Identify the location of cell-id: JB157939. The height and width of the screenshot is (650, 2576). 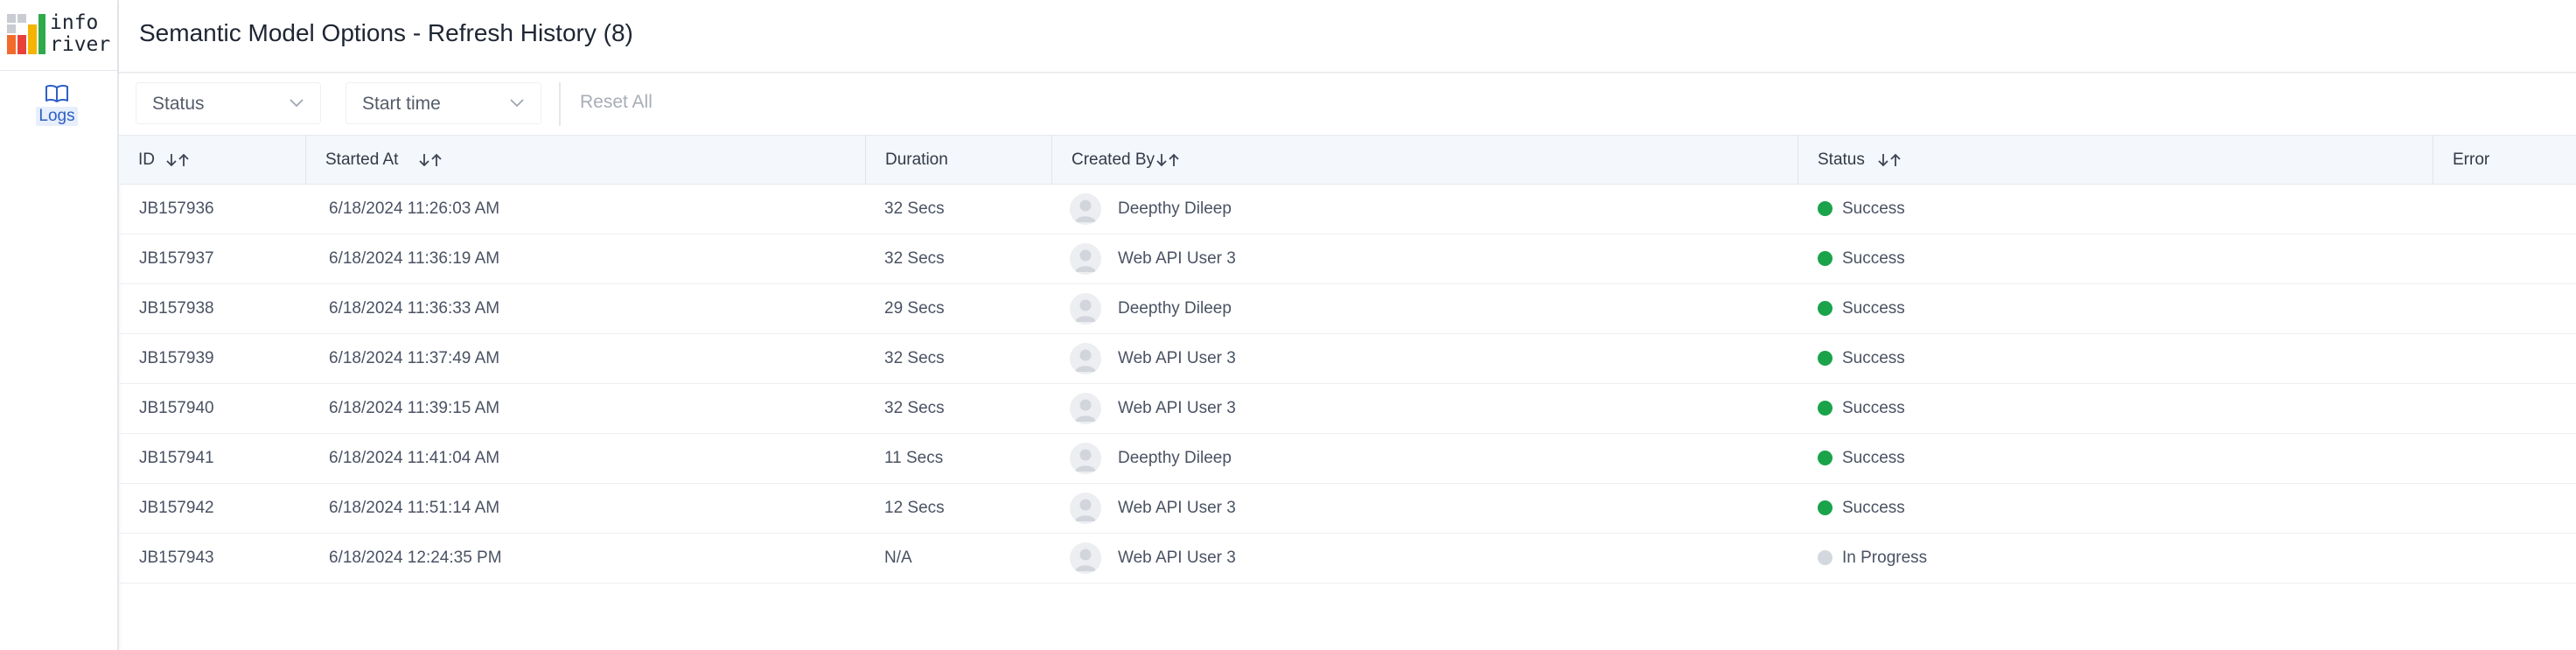
(176, 358).